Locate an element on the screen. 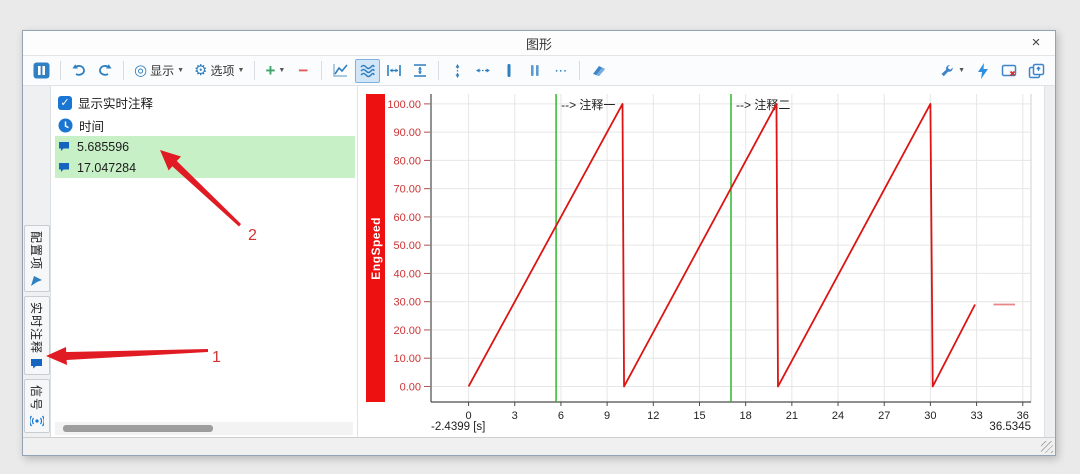 The image size is (1080, 474). minus-icon: − is located at coordinates (303, 70).